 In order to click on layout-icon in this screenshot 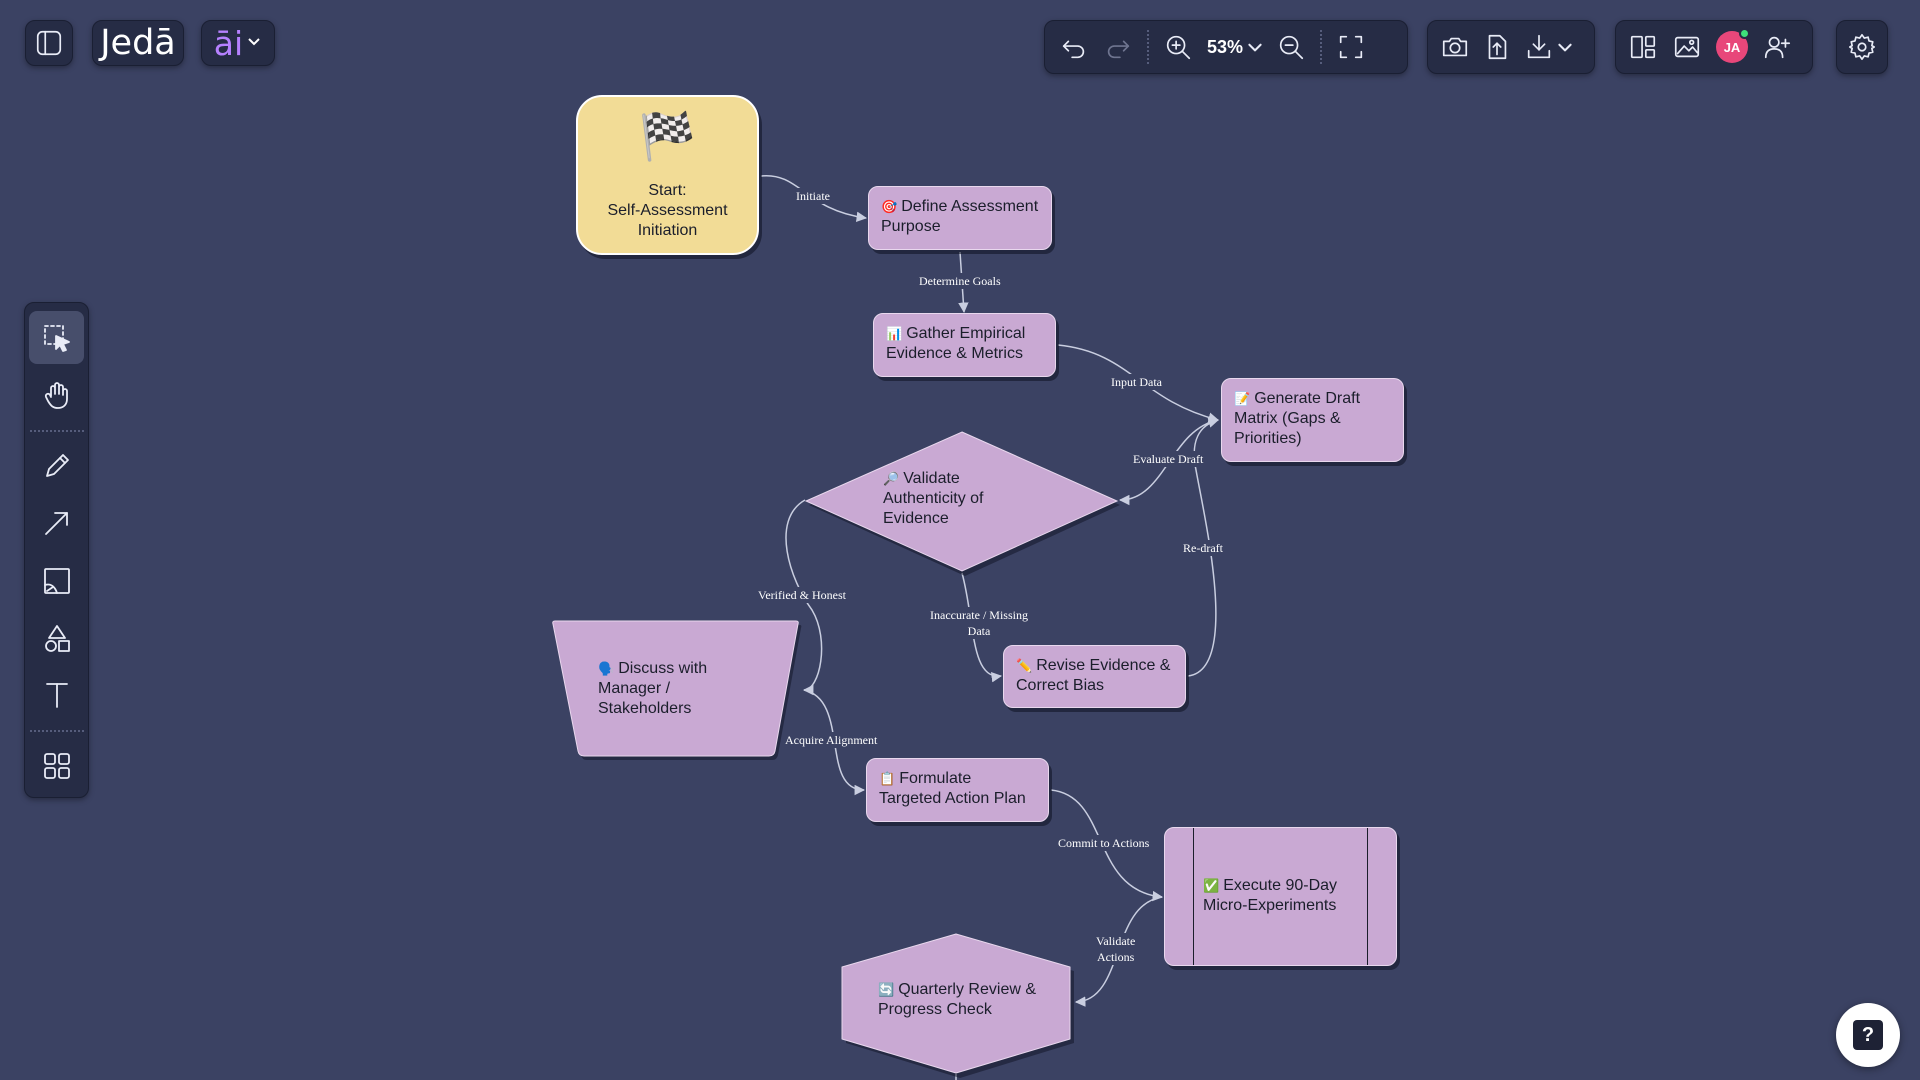, I will do `click(1643, 47)`.